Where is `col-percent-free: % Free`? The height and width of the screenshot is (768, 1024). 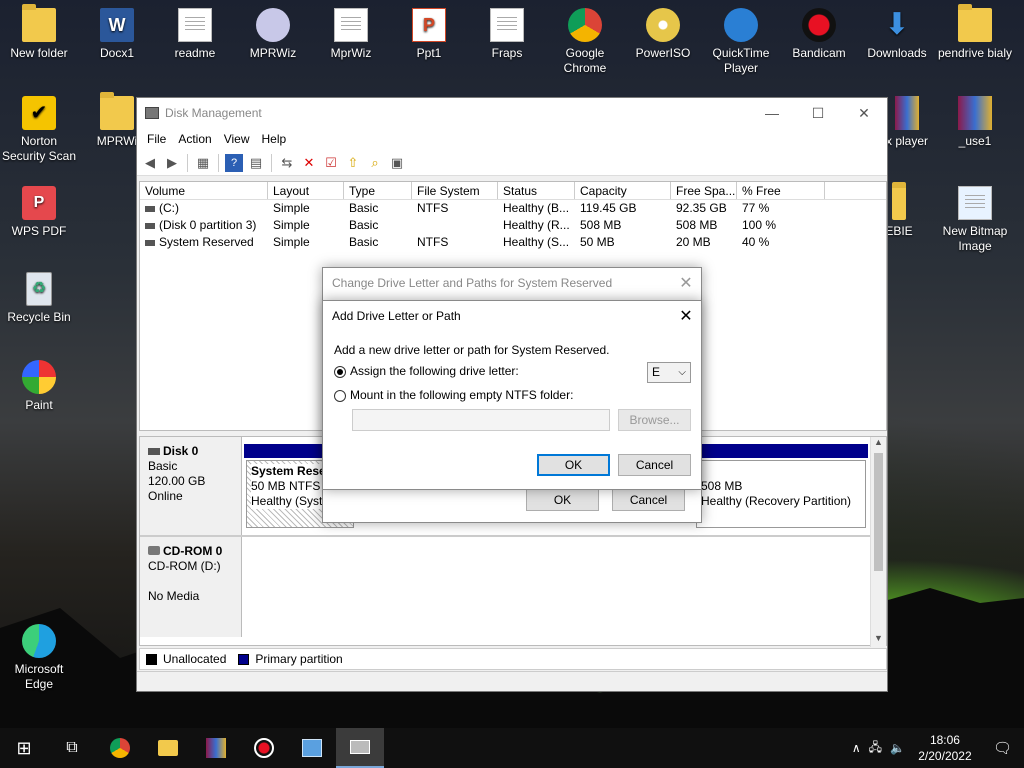 col-percent-free: % Free is located at coordinates (781, 190).